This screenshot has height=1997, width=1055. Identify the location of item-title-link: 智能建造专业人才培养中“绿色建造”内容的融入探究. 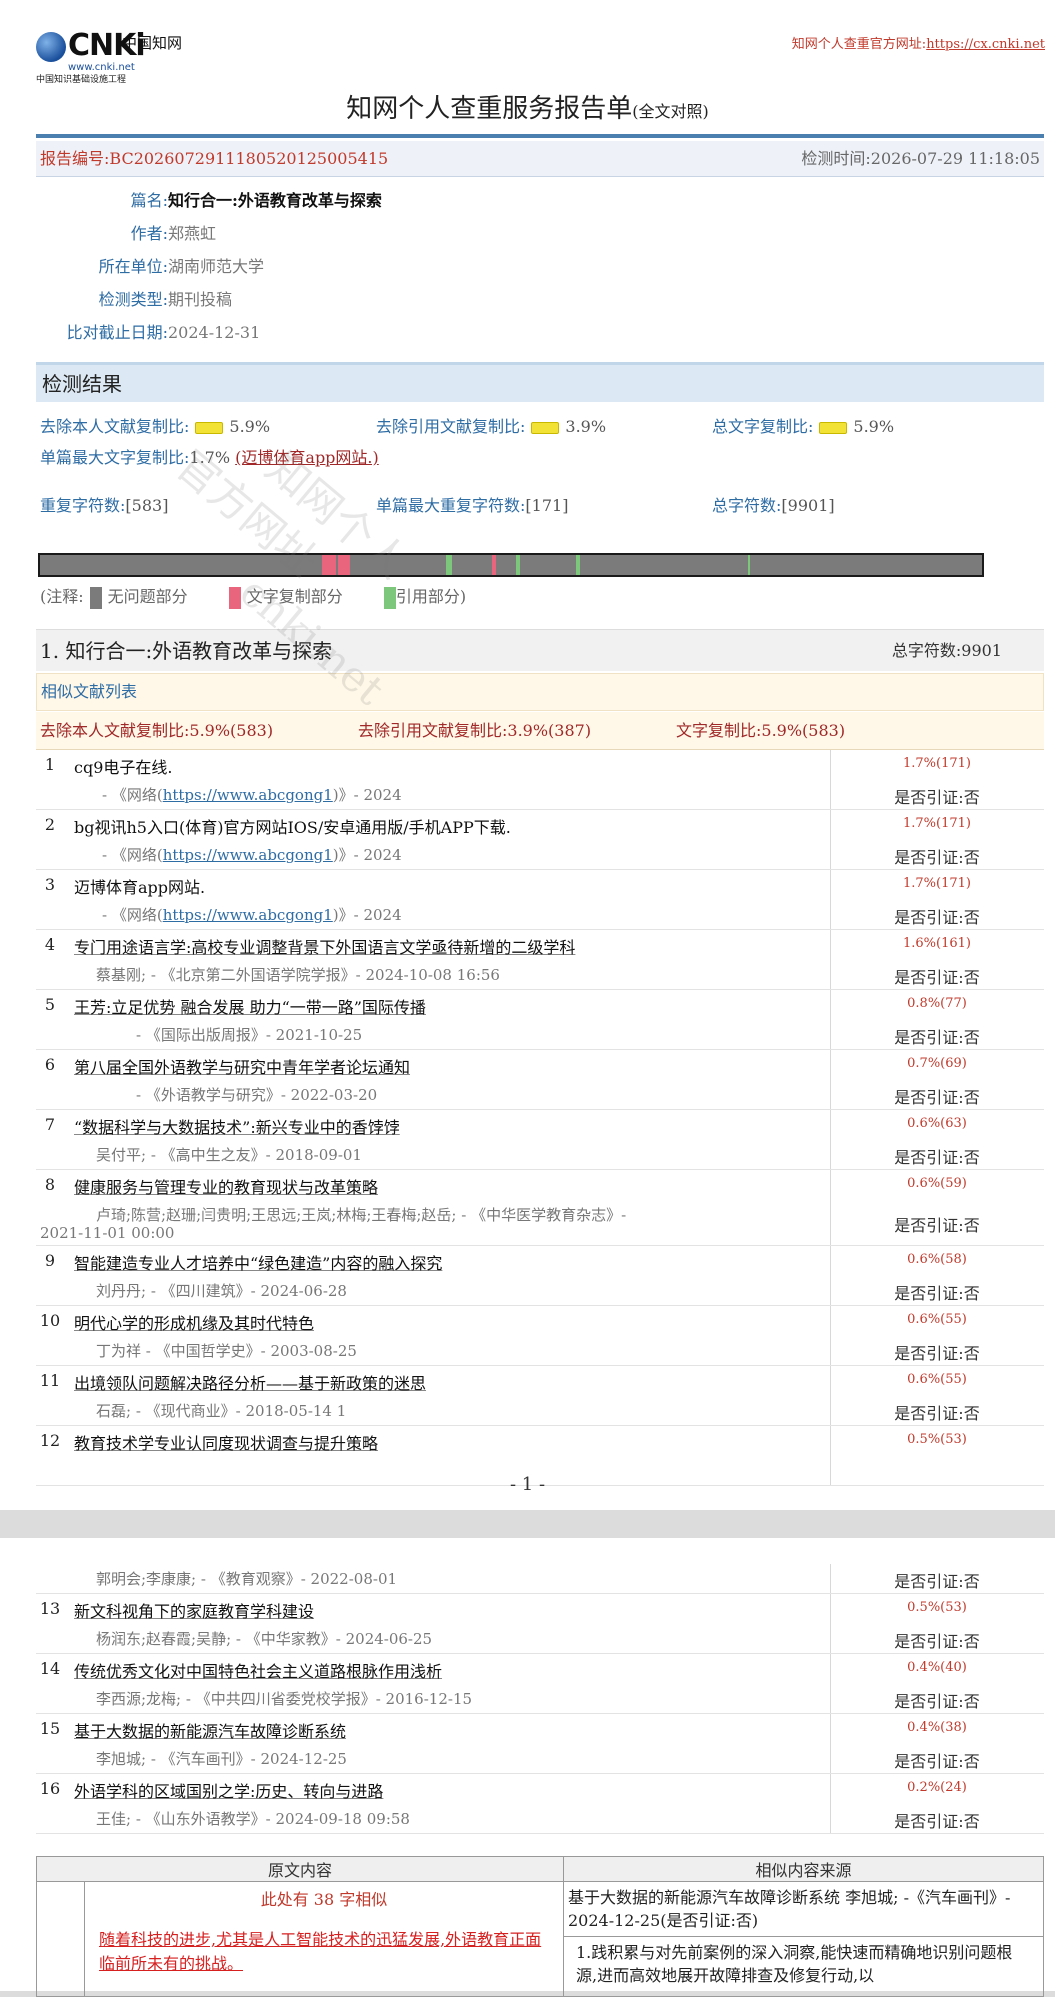
(258, 1262).